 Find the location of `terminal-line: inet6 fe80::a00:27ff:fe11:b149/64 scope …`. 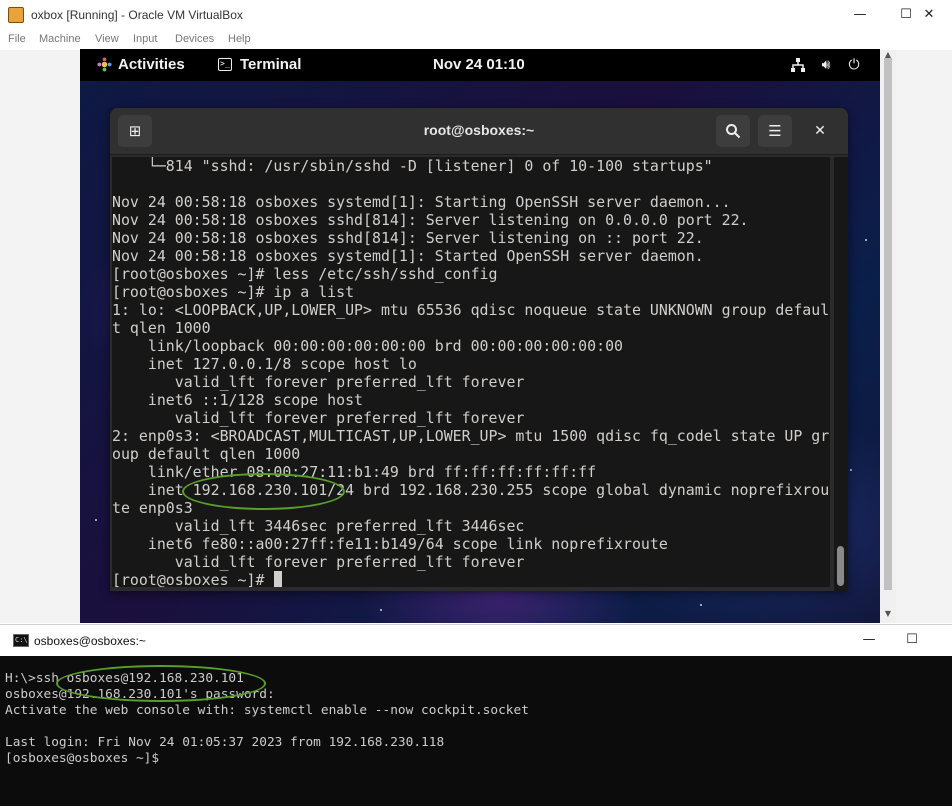

terminal-line: inet6 fe80::a00:27ff:fe11:b149/64 scope … is located at coordinates (390, 544).